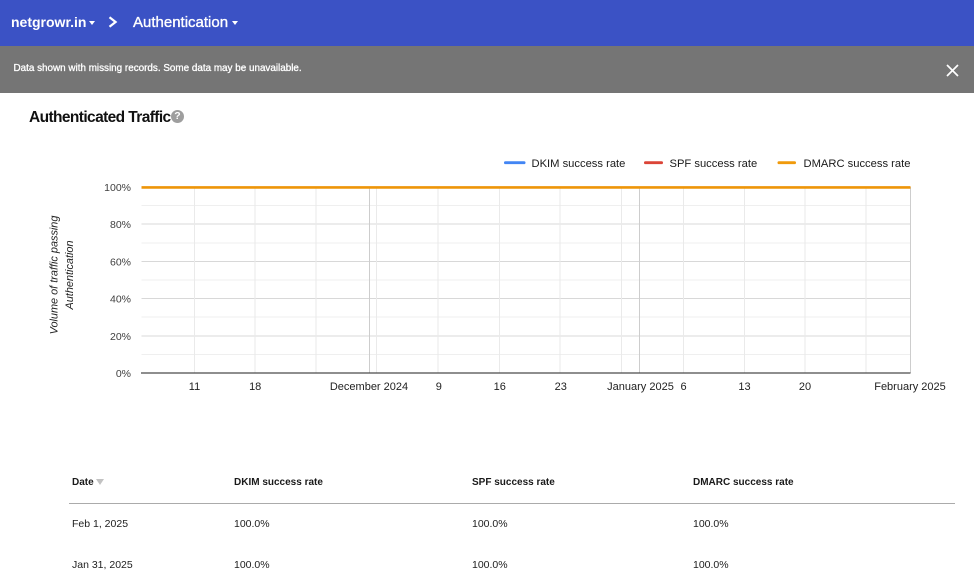 The image size is (974, 582). I want to click on svg-text: 9, so click(439, 387).